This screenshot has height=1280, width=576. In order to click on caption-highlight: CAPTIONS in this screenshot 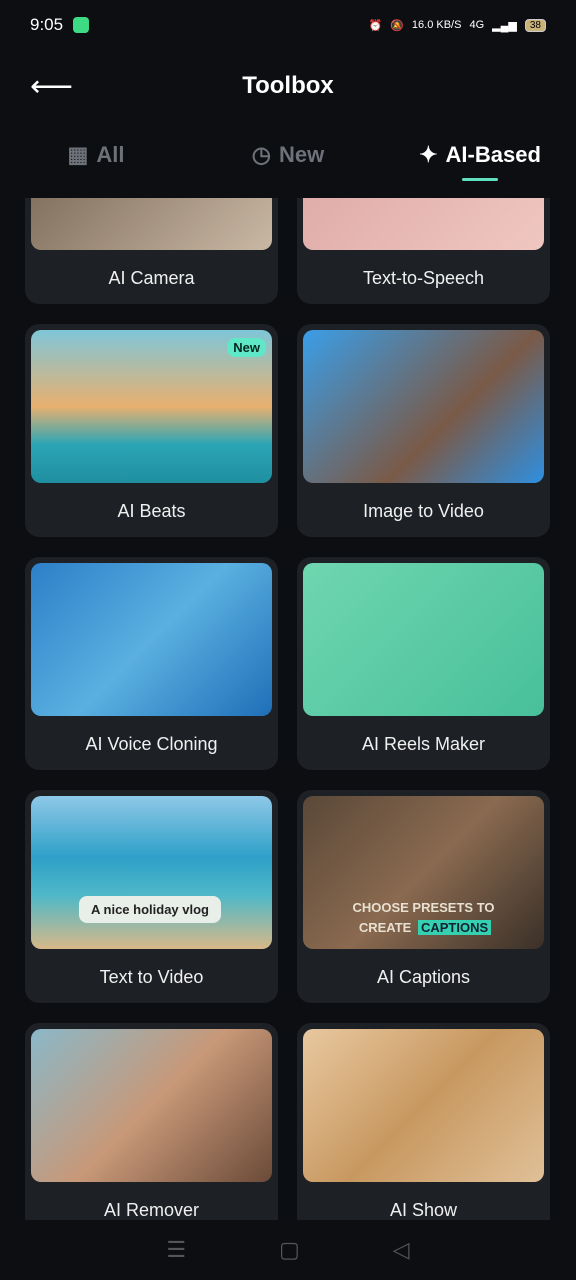, I will do `click(454, 927)`.